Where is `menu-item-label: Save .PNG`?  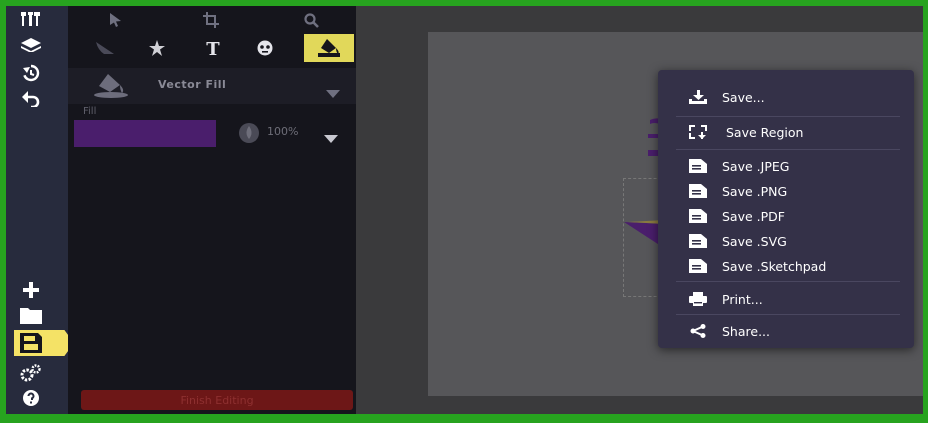 menu-item-label: Save .PNG is located at coordinates (755, 191).